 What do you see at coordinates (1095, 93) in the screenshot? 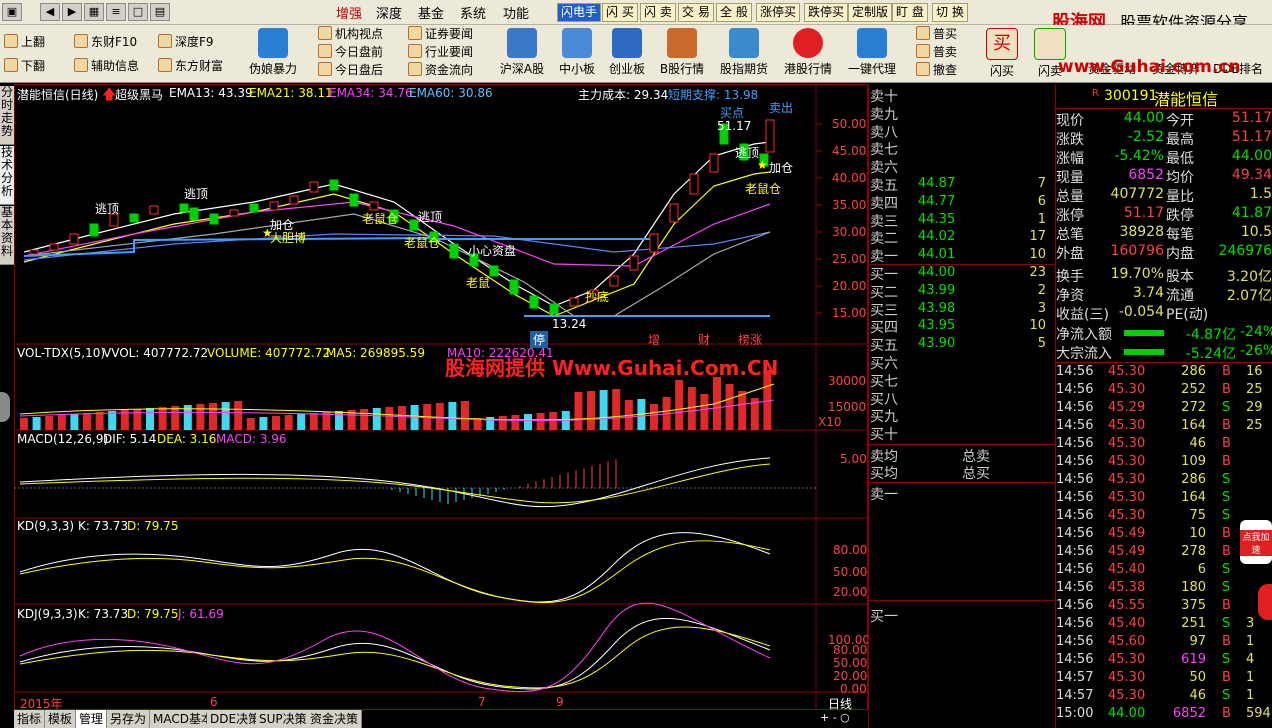
I see `stock-tag: R` at bounding box center [1095, 93].